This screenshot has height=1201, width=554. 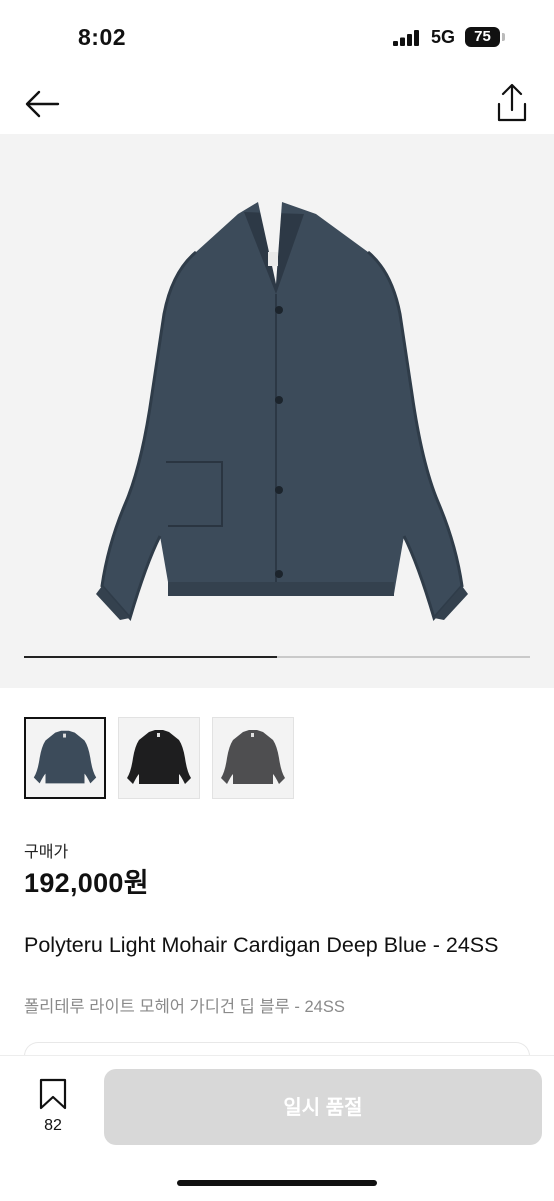 What do you see at coordinates (53, 1125) in the screenshot?
I see `bookmark-count: 82` at bounding box center [53, 1125].